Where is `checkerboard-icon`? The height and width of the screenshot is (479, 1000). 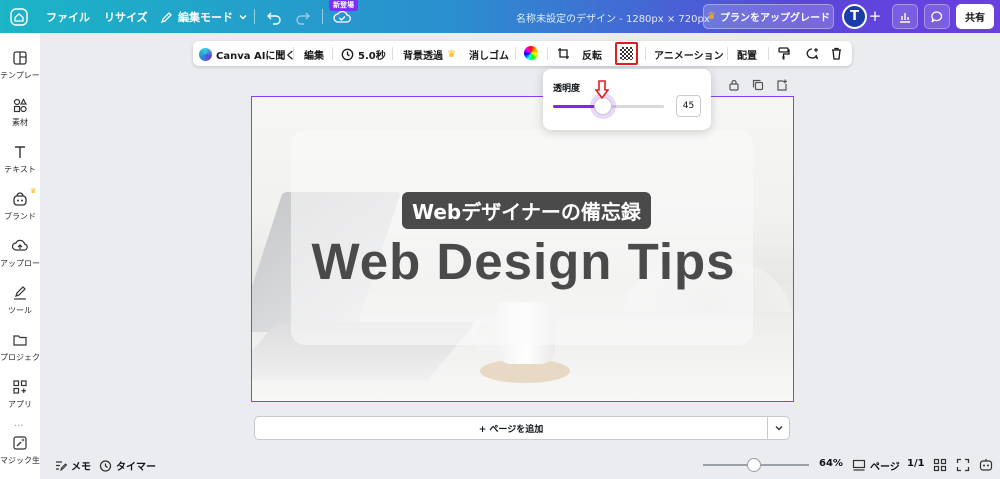
checkerboard-icon is located at coordinates (626, 53).